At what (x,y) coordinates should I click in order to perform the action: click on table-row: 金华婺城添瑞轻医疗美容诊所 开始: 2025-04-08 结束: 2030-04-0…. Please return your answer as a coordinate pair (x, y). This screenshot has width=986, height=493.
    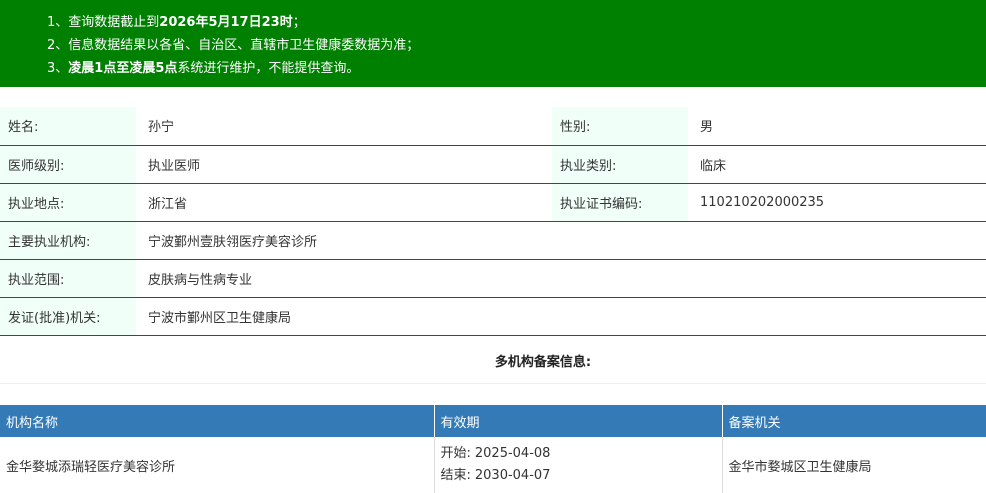
    Looking at the image, I should click on (493, 465).